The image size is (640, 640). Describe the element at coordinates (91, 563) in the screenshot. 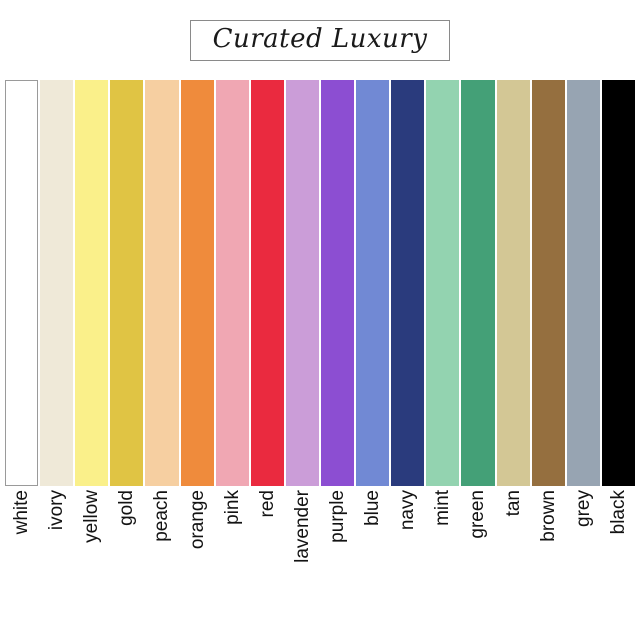

I see `swatch-label-yellow: yellow` at that location.